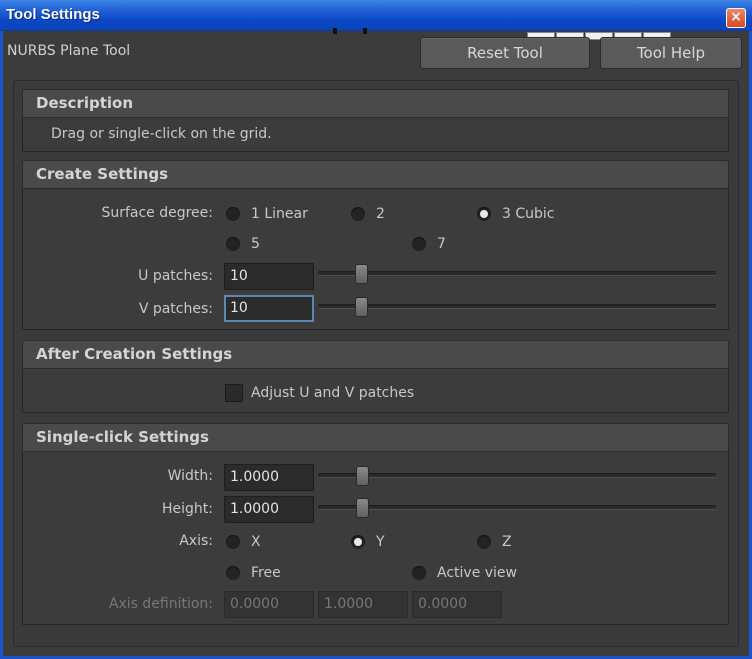  I want to click on create-settings-header: Create Settings, so click(375, 174).